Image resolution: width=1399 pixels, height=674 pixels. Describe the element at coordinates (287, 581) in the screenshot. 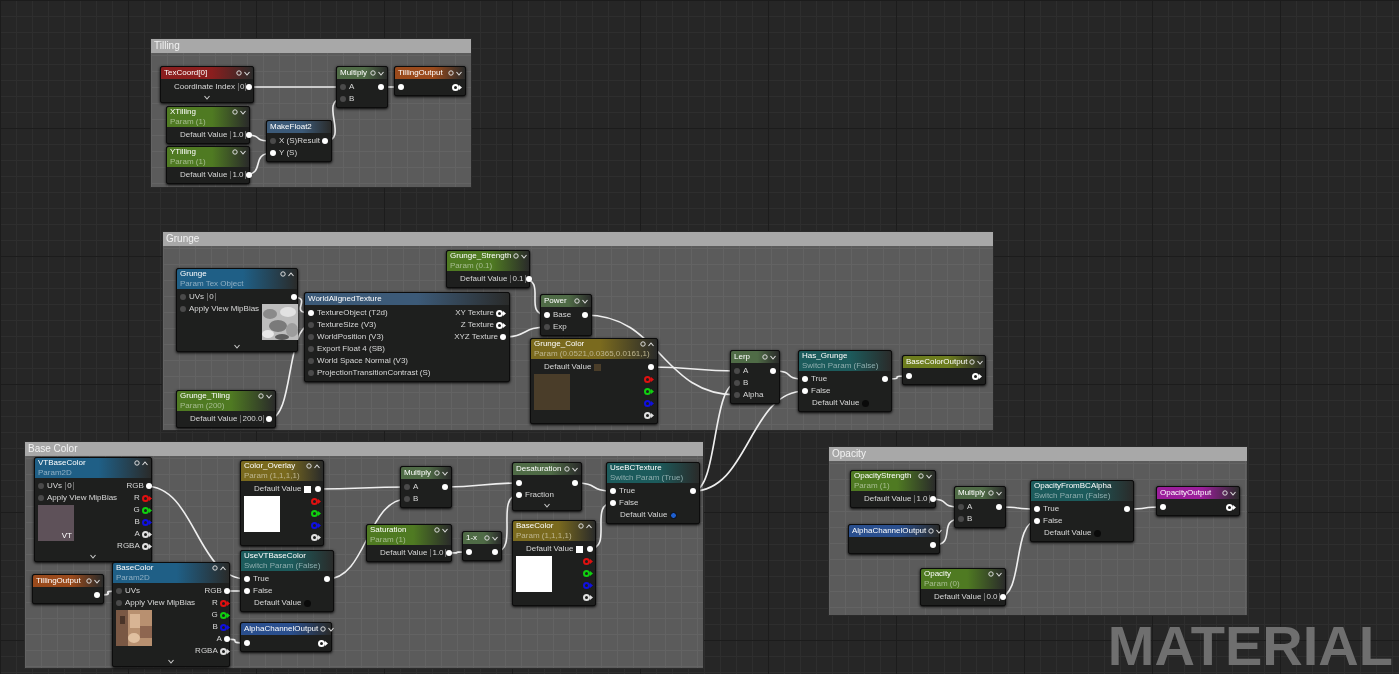

I see `node: UseVTBaseColor Switch Param (False) True False Default Value` at that location.